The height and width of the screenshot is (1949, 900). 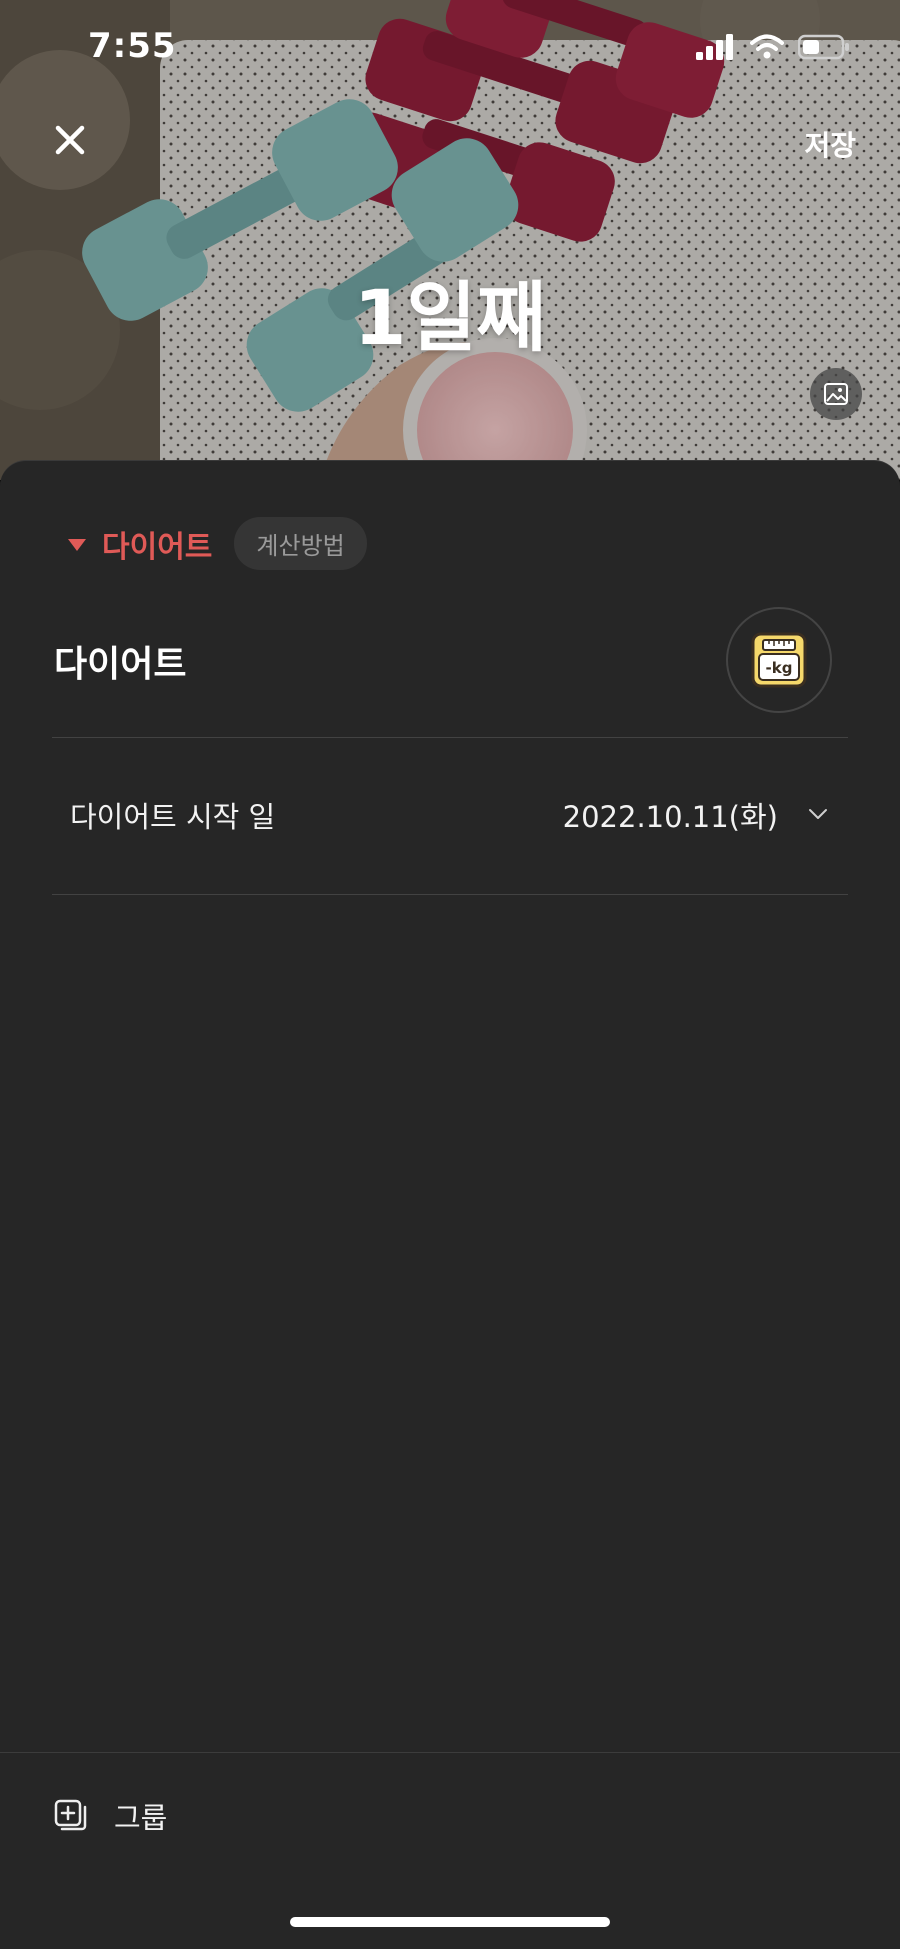 I want to click on category-selector: 다이어트, so click(x=157, y=544).